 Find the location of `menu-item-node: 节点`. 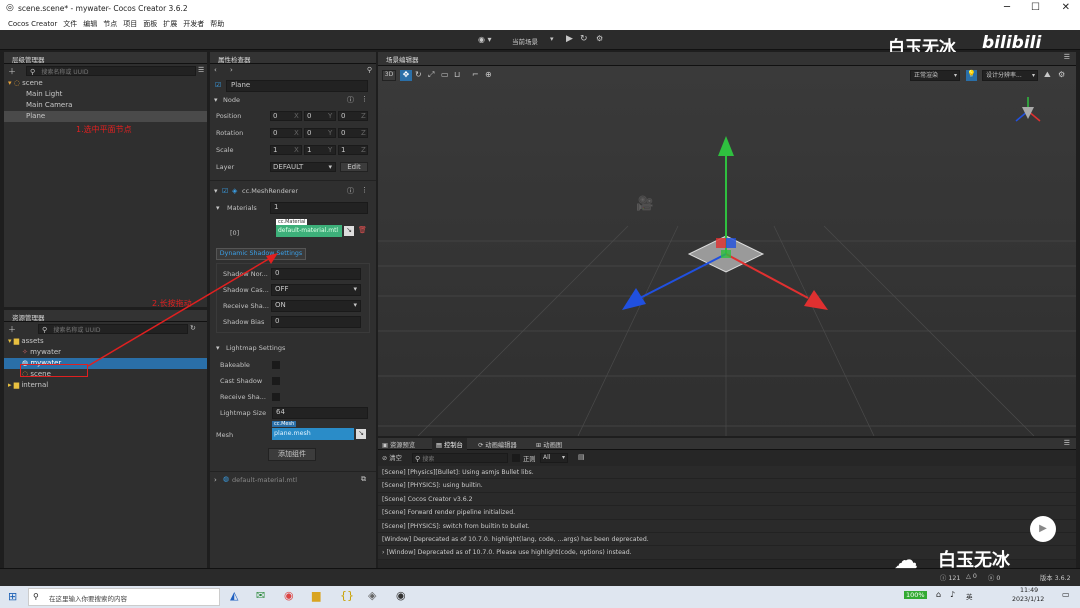

menu-item-node: 节点 is located at coordinates (110, 24).